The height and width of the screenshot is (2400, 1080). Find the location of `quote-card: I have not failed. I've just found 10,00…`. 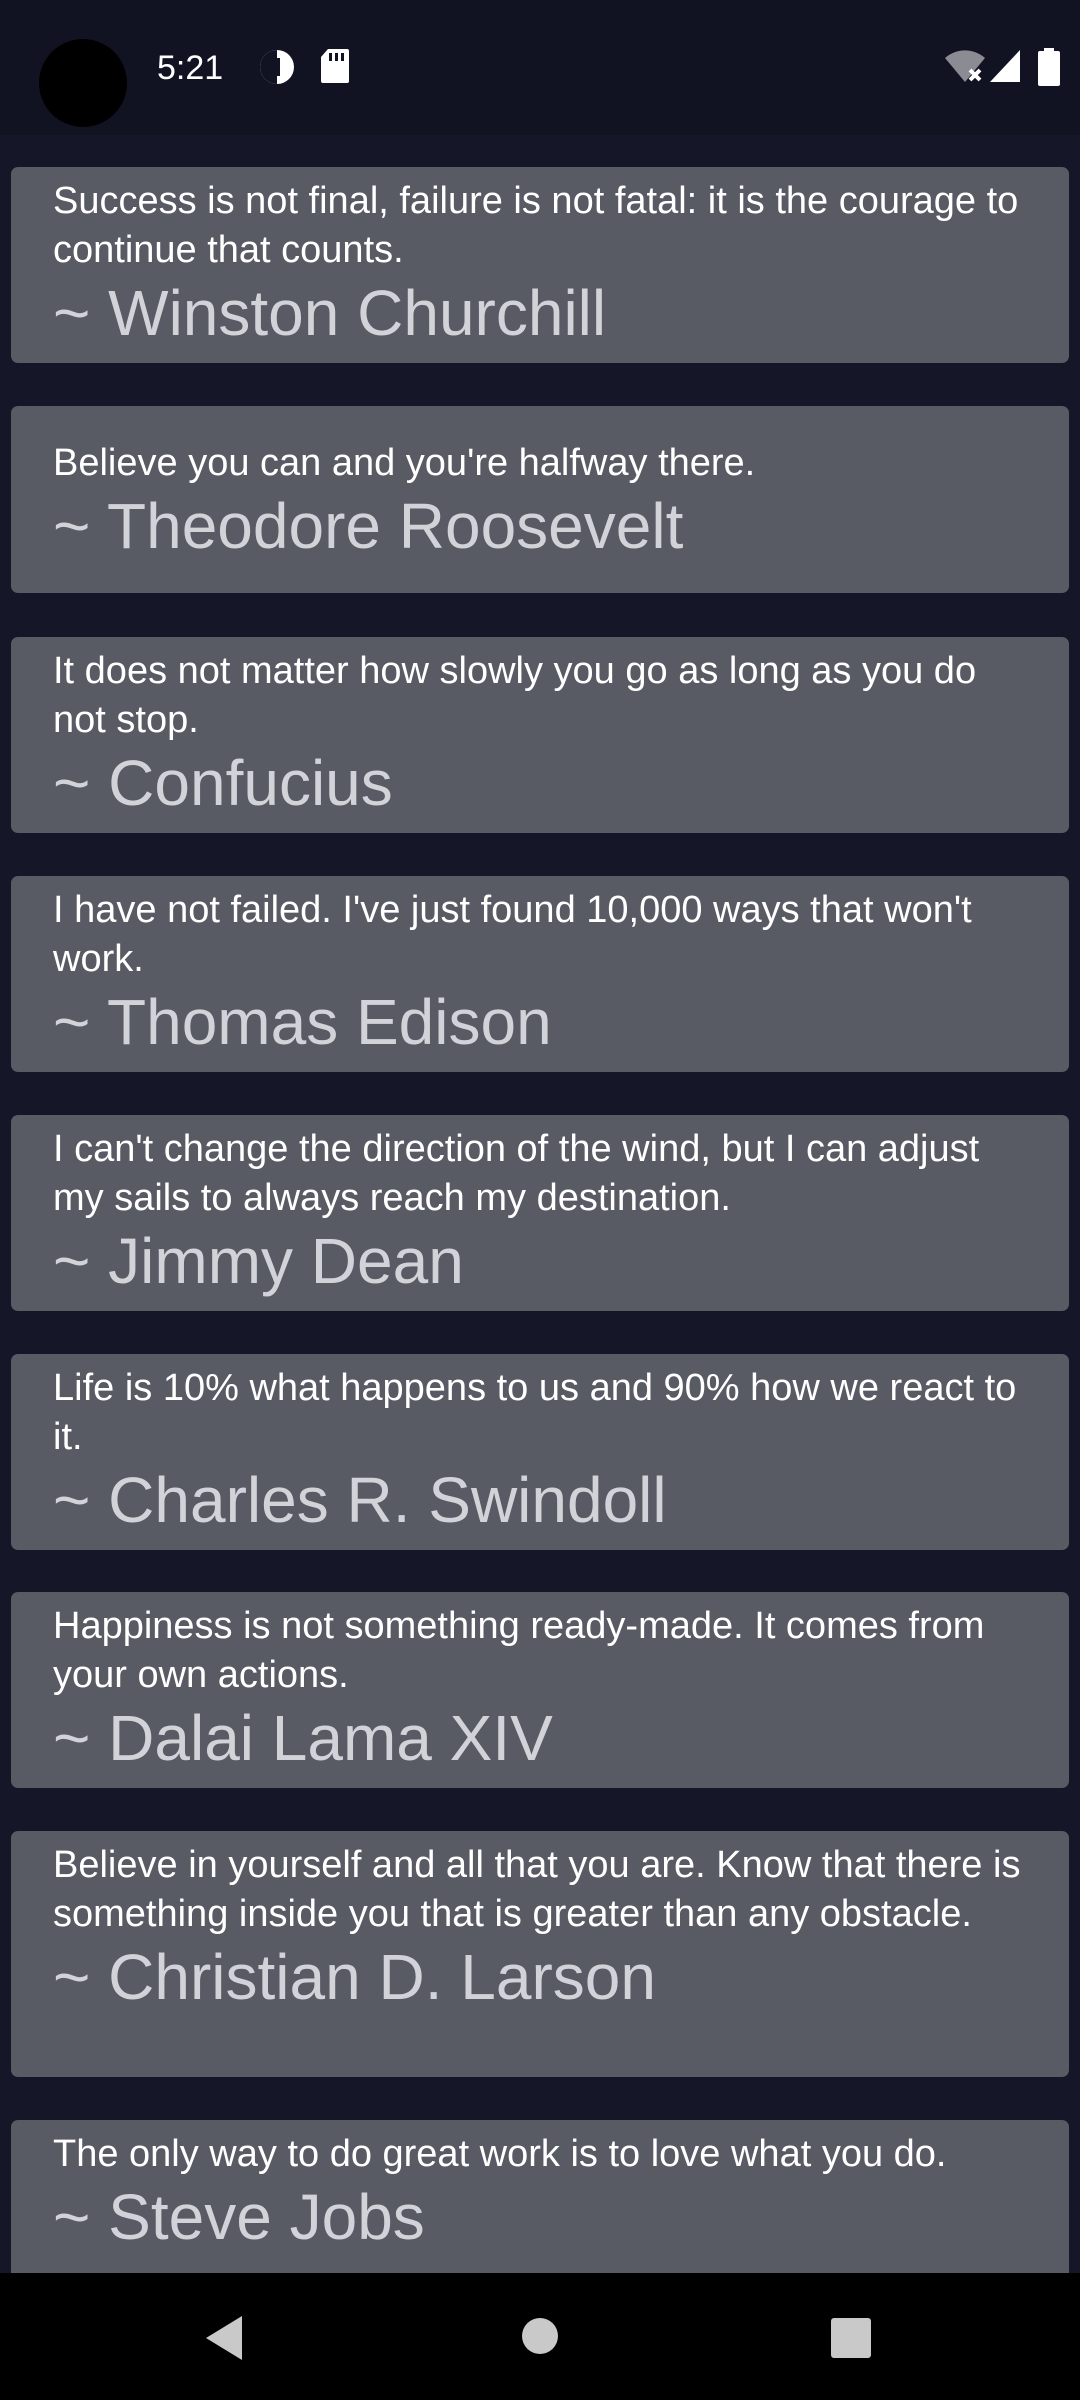

quote-card: I have not failed. I've just found 10,00… is located at coordinates (540, 974).